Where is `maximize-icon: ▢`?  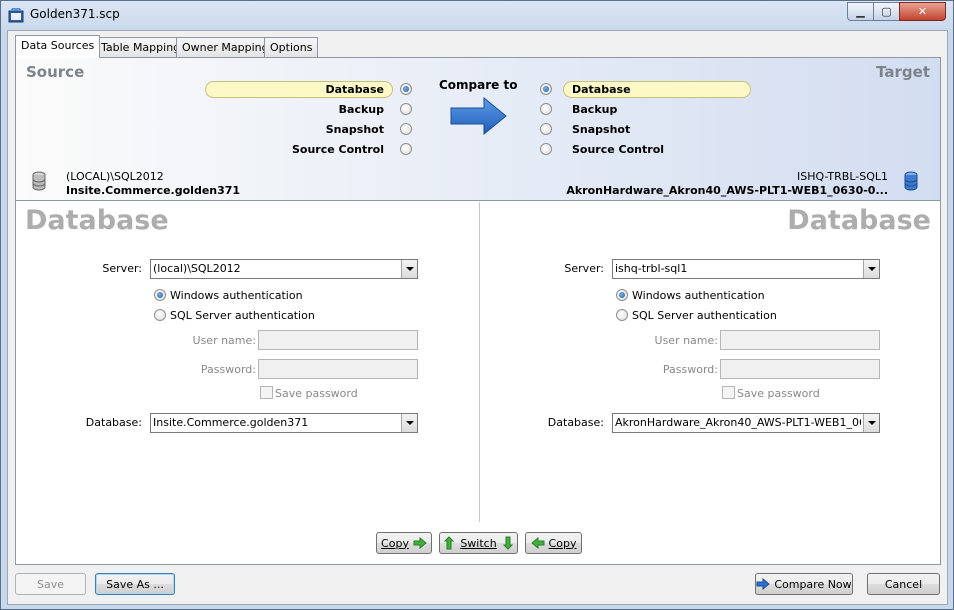 maximize-icon: ▢ is located at coordinates (886, 11).